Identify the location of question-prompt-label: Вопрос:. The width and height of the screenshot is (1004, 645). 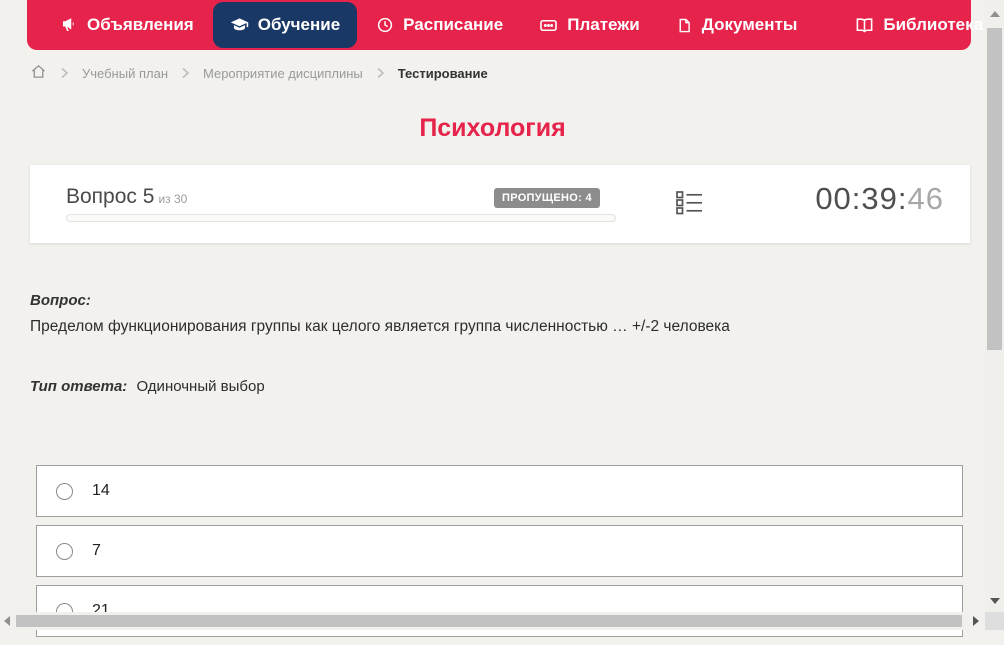
(60, 300).